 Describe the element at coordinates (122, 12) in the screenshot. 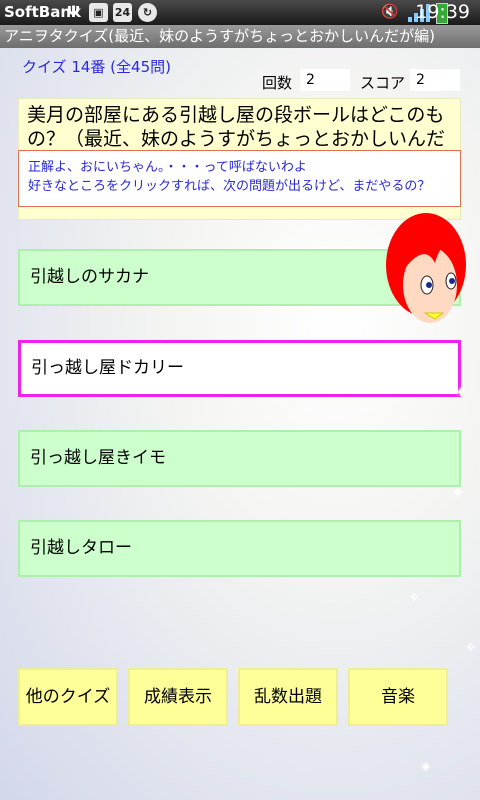

I see `badge-24-icon: 24` at that location.